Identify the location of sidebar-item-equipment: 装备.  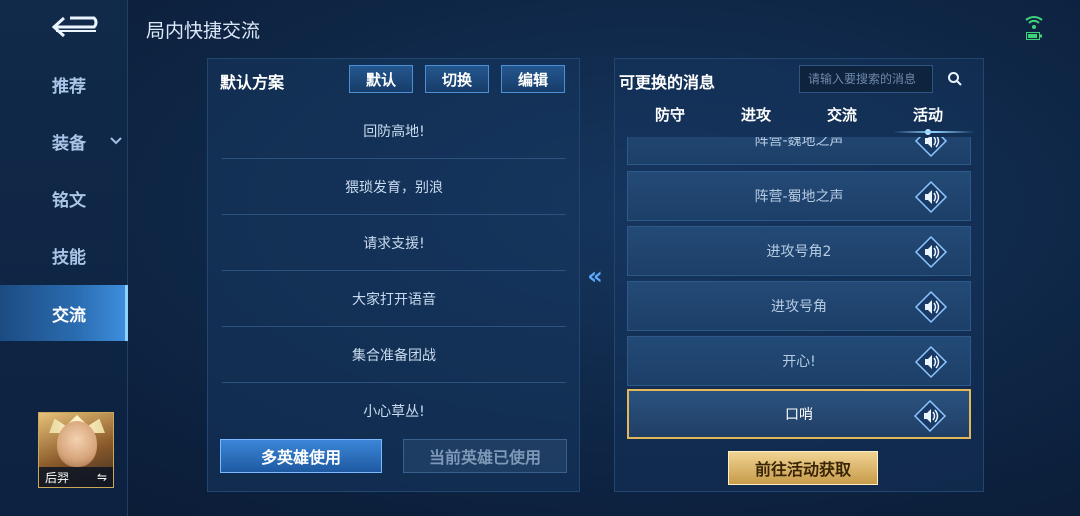
(64, 141).